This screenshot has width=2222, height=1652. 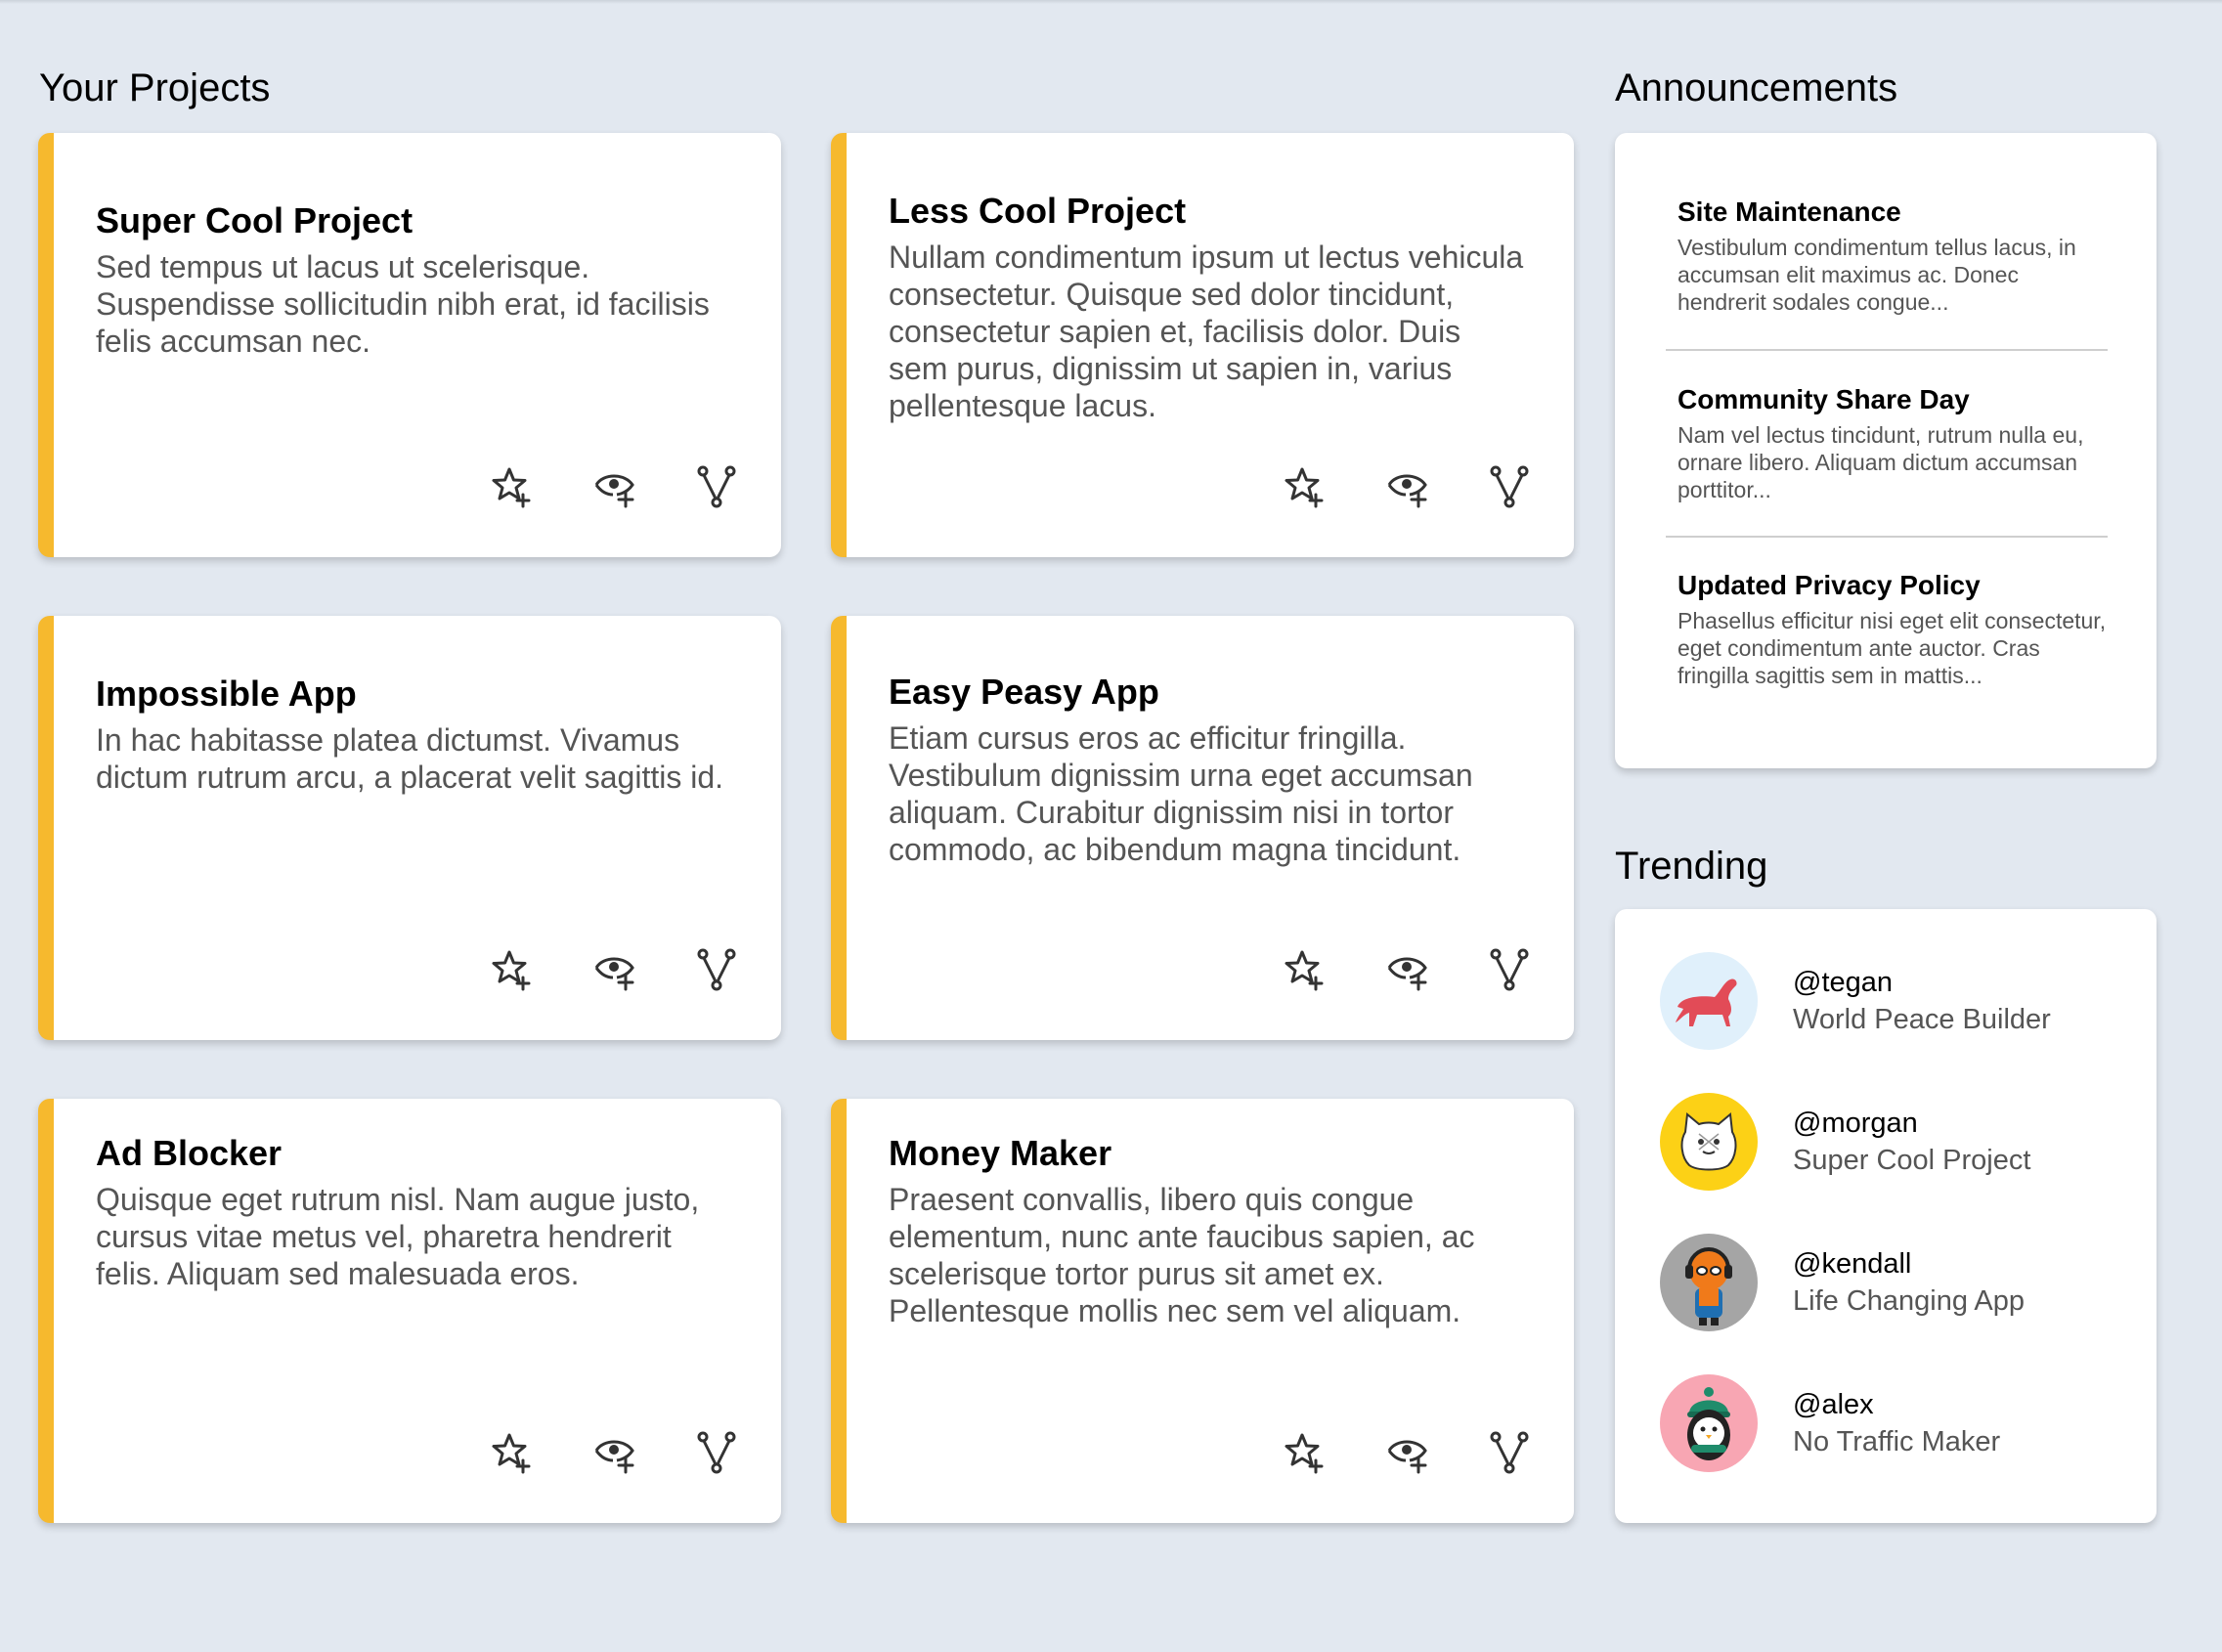 I want to click on project-title: Super Cool Project, so click(x=254, y=221).